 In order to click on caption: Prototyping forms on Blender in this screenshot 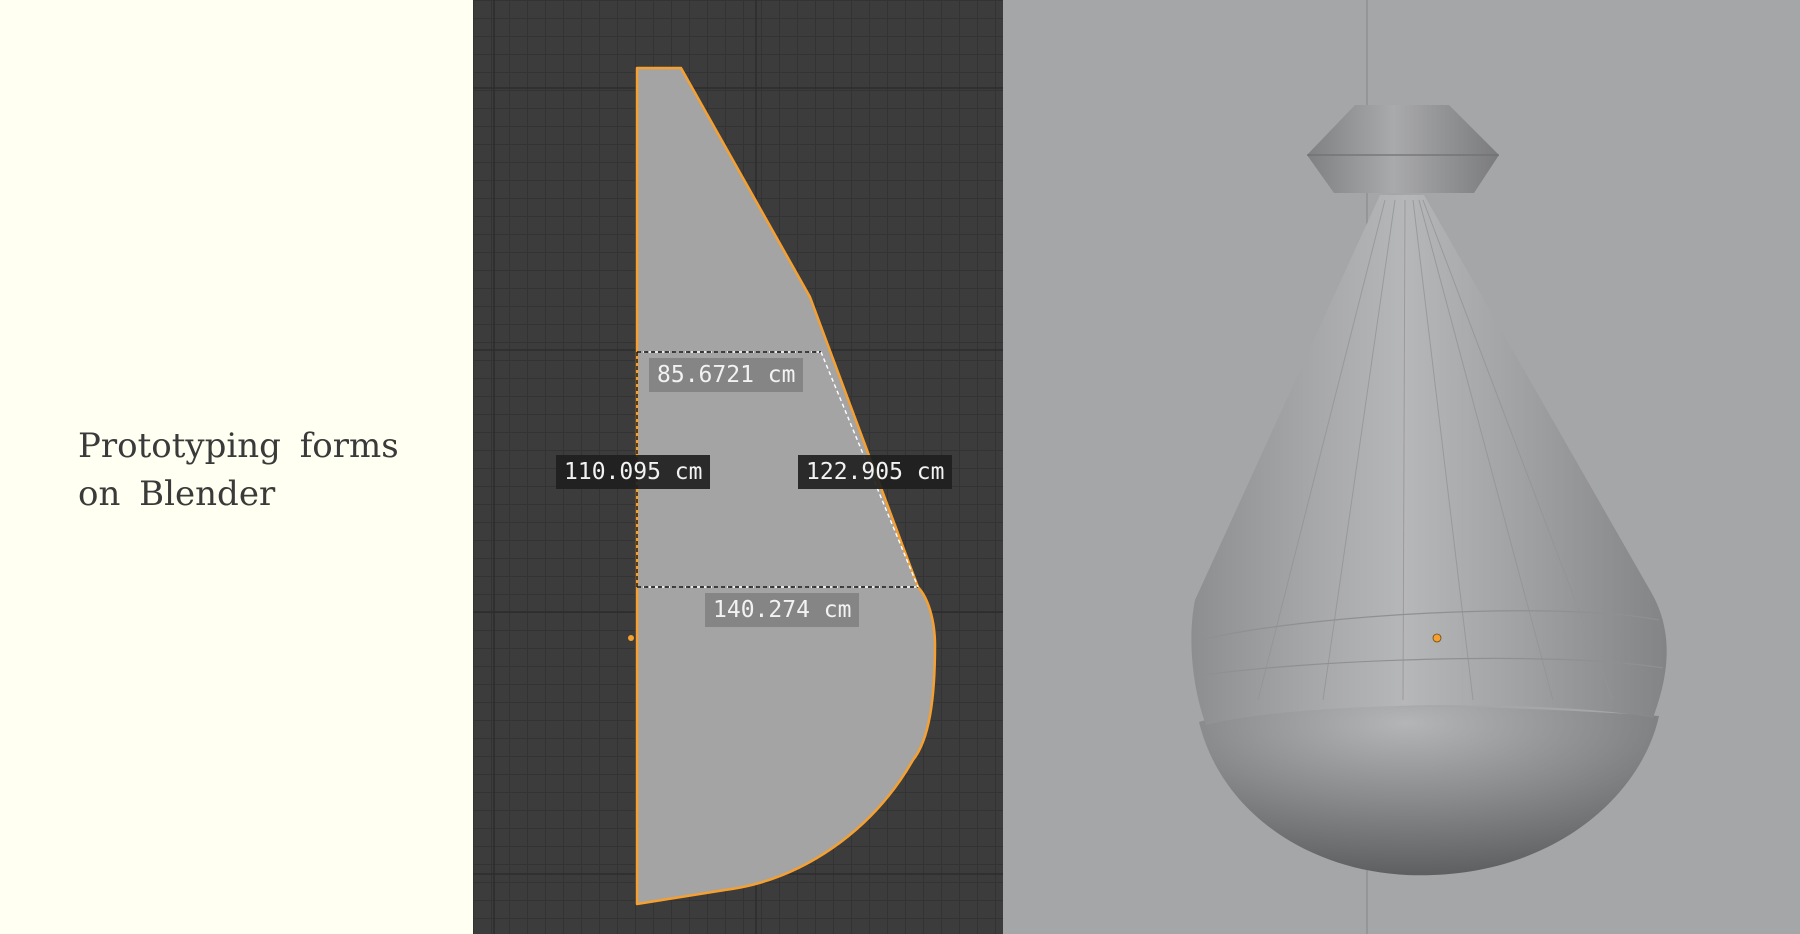, I will do `click(238, 470)`.